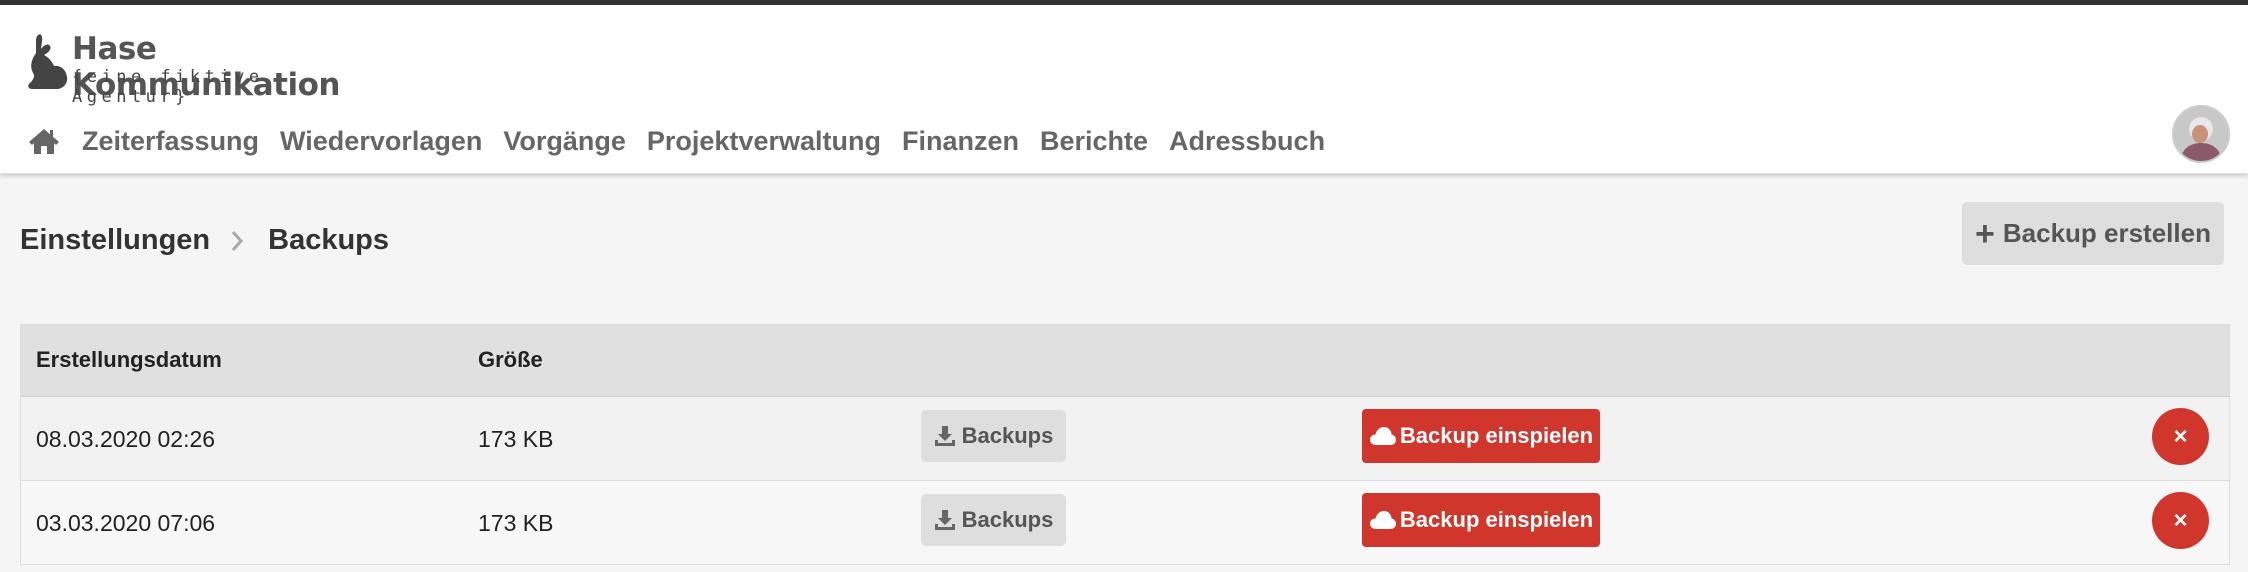  Describe the element at coordinates (764, 141) in the screenshot. I see `nav-projektverwaltung: Projektverwaltung` at that location.